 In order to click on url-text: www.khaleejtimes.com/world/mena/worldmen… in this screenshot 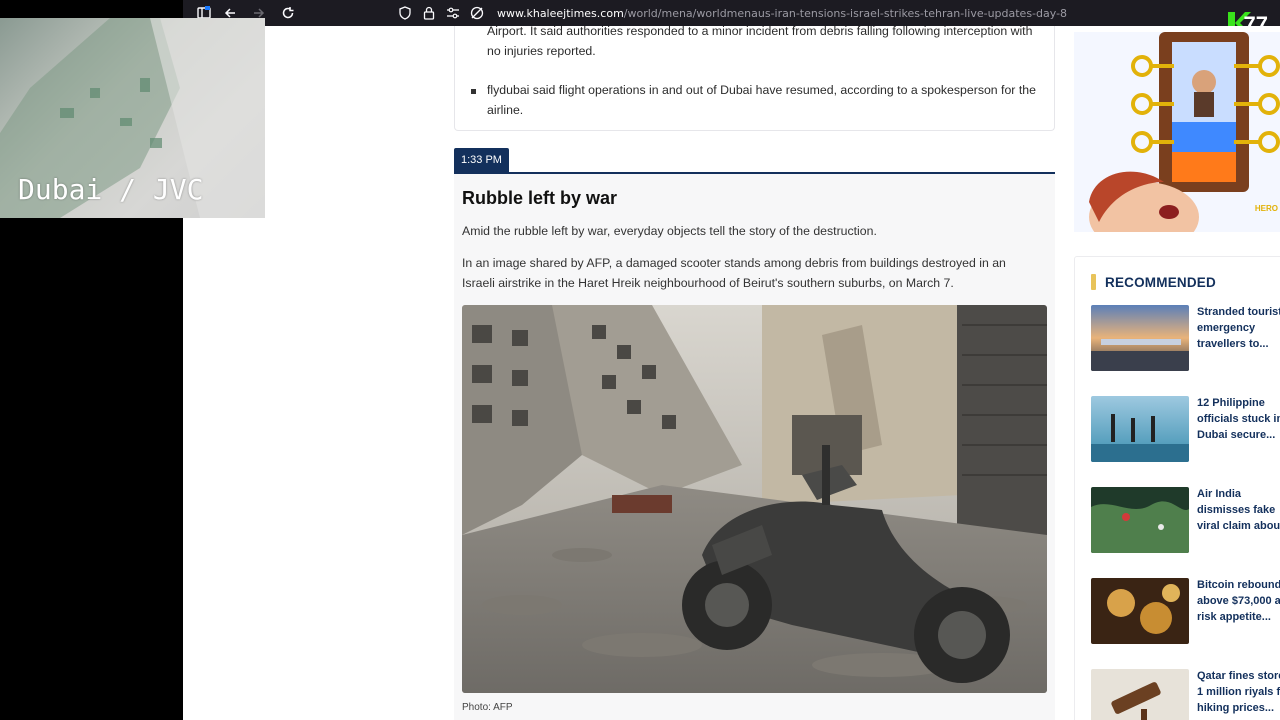, I will do `click(782, 13)`.